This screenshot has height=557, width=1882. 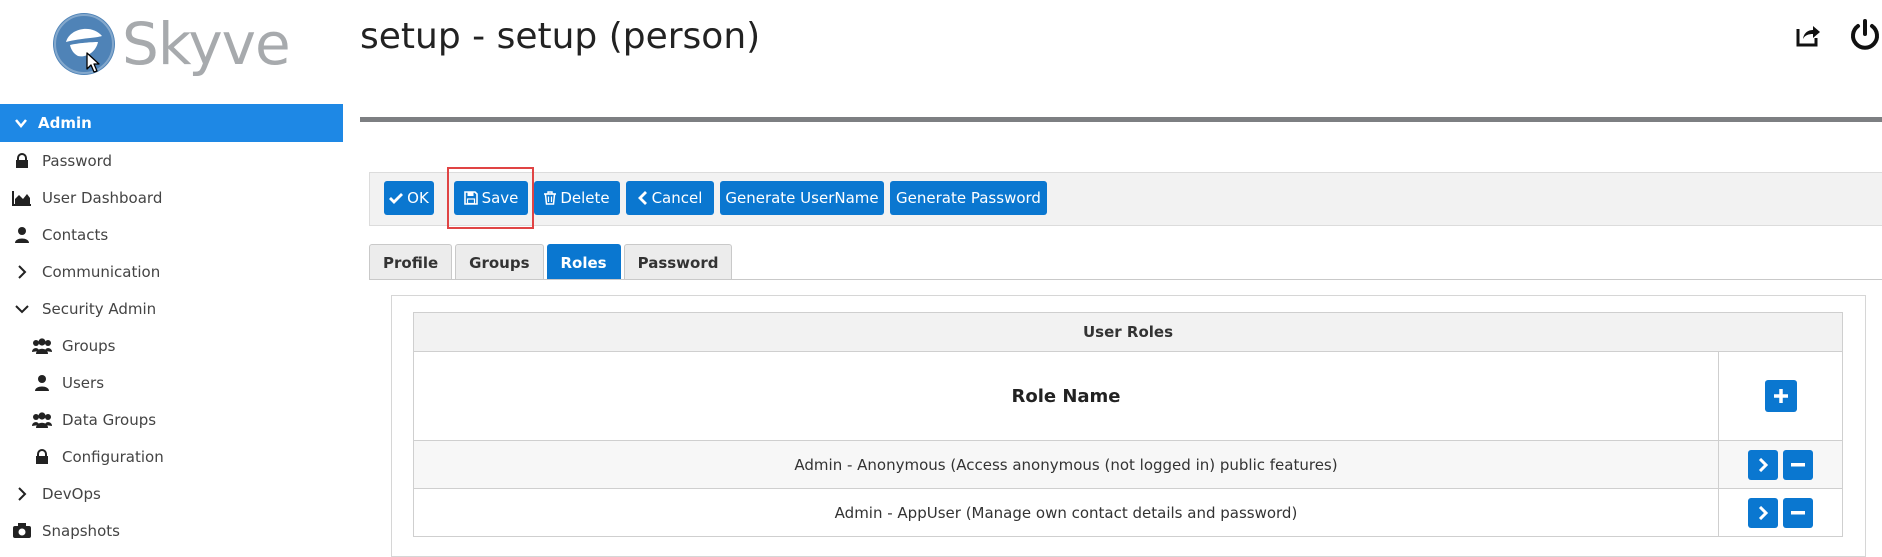 I want to click on sidebar-item-users: Users, so click(x=171, y=382).